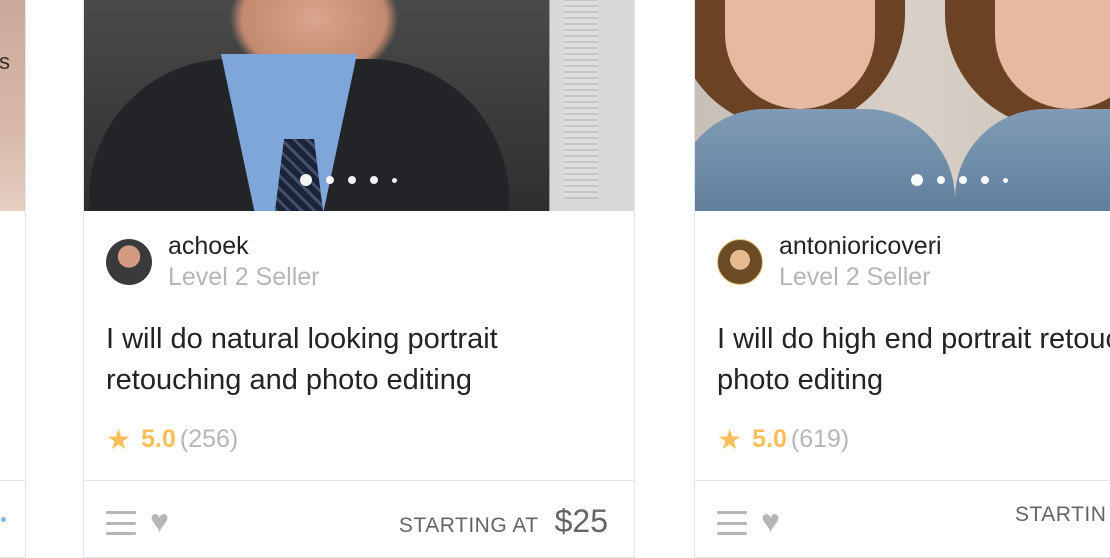  I want to click on gig-rating: ★ 5.0 (619), so click(783, 439).